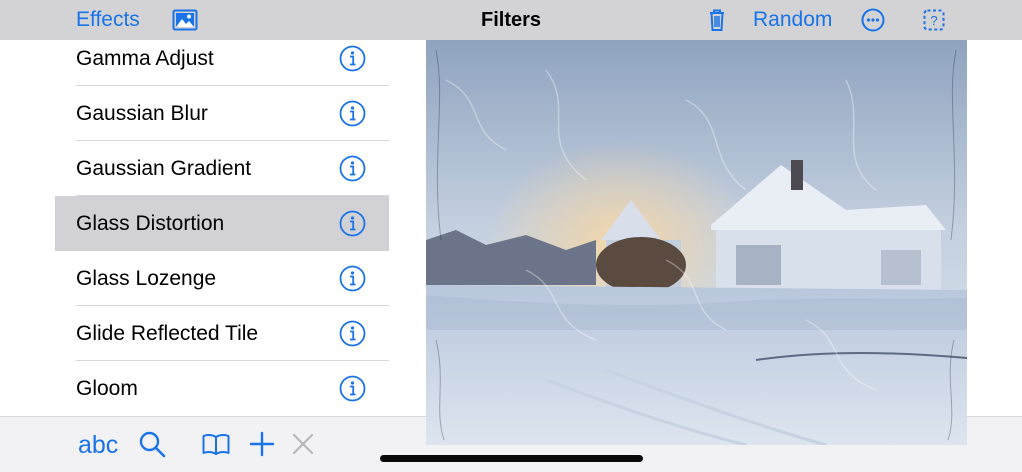  Describe the element at coordinates (146, 278) in the screenshot. I see `list-item-label: Glass Lozenge` at that location.